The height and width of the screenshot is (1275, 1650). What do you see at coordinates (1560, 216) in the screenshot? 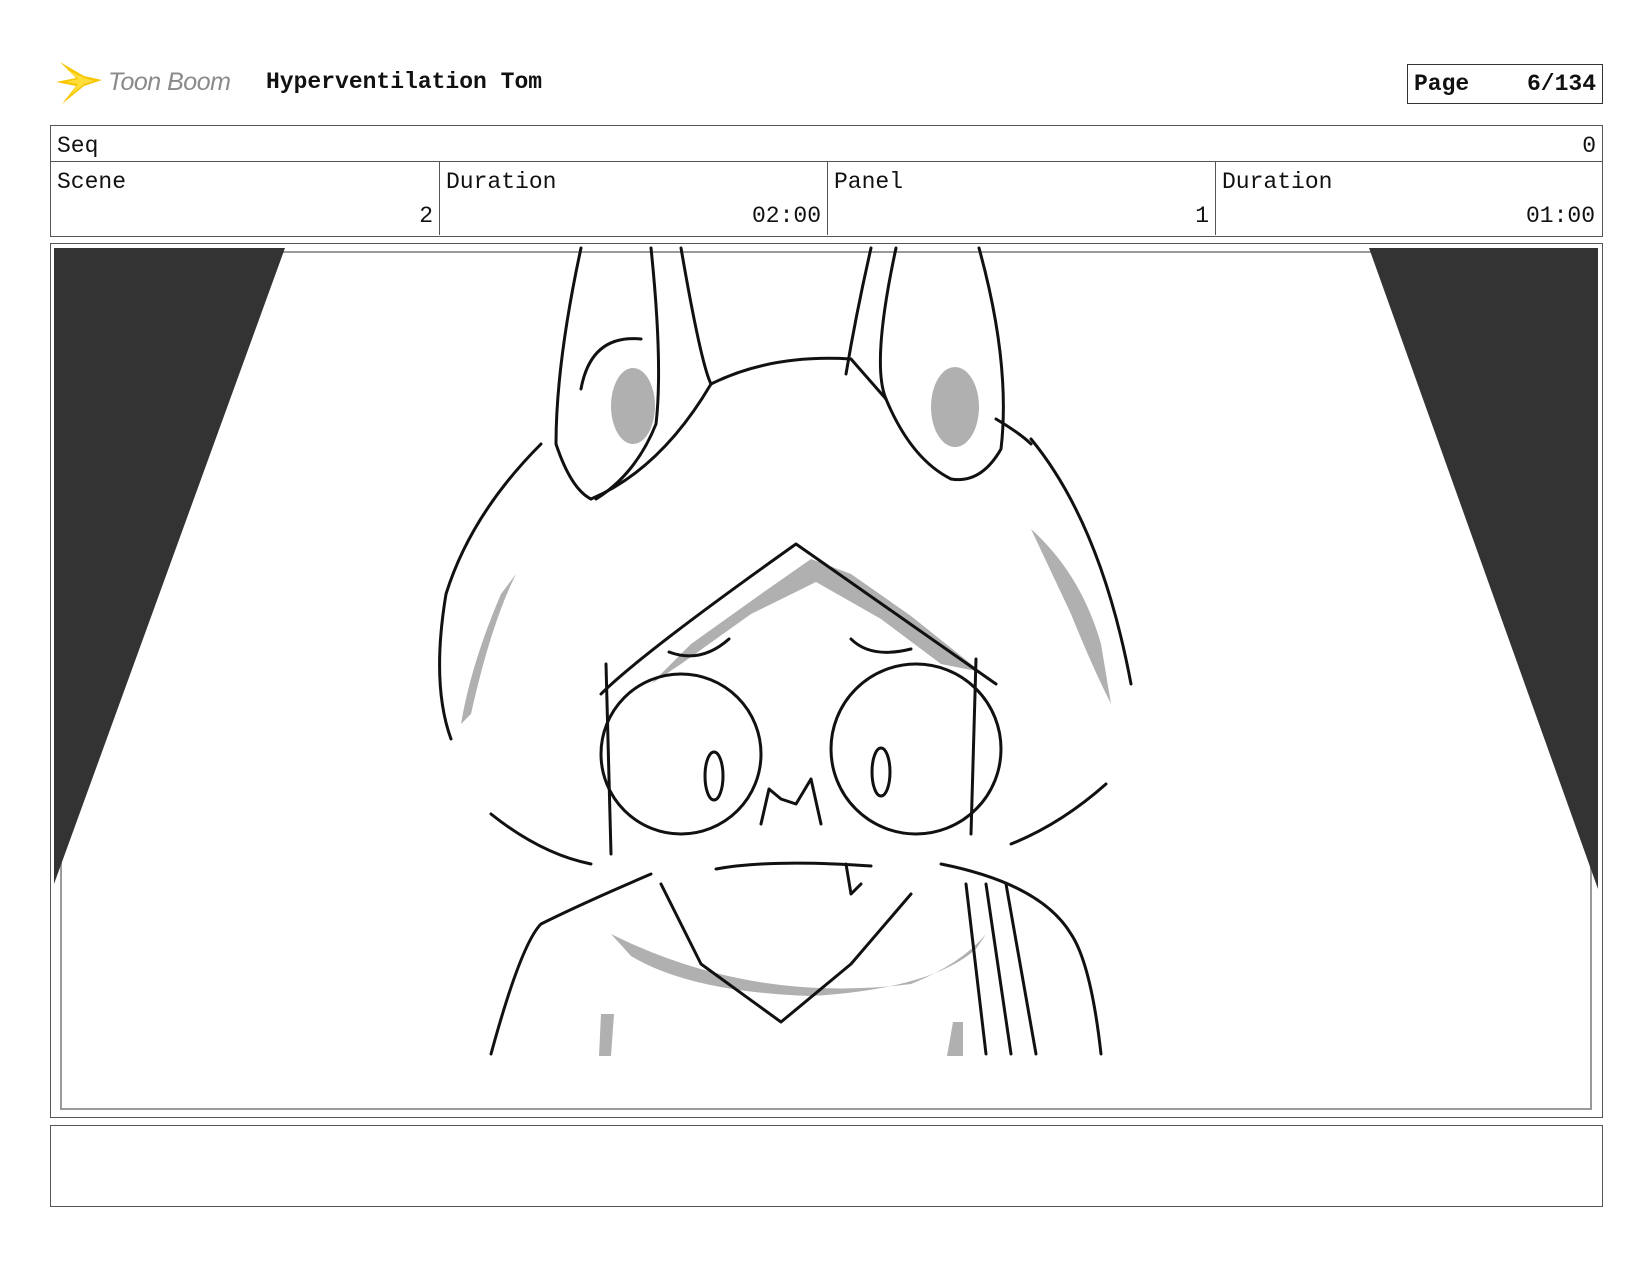
I see `panel-duration-value: 01:00` at bounding box center [1560, 216].